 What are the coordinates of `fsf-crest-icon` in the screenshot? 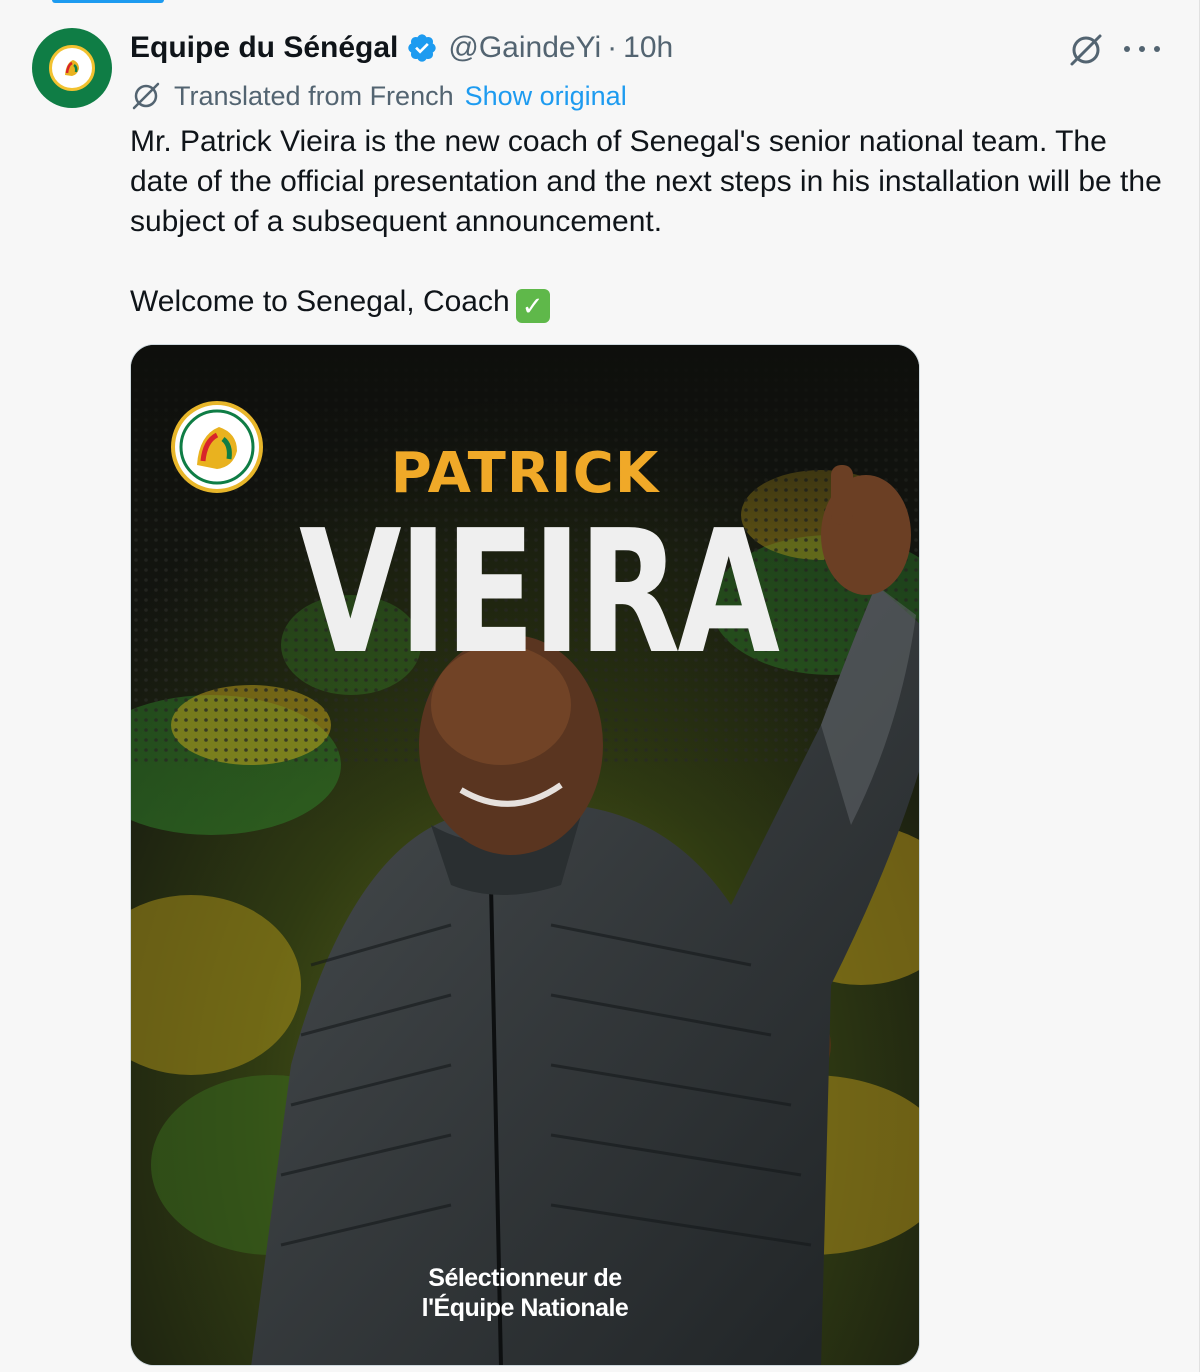 It's located at (72, 68).